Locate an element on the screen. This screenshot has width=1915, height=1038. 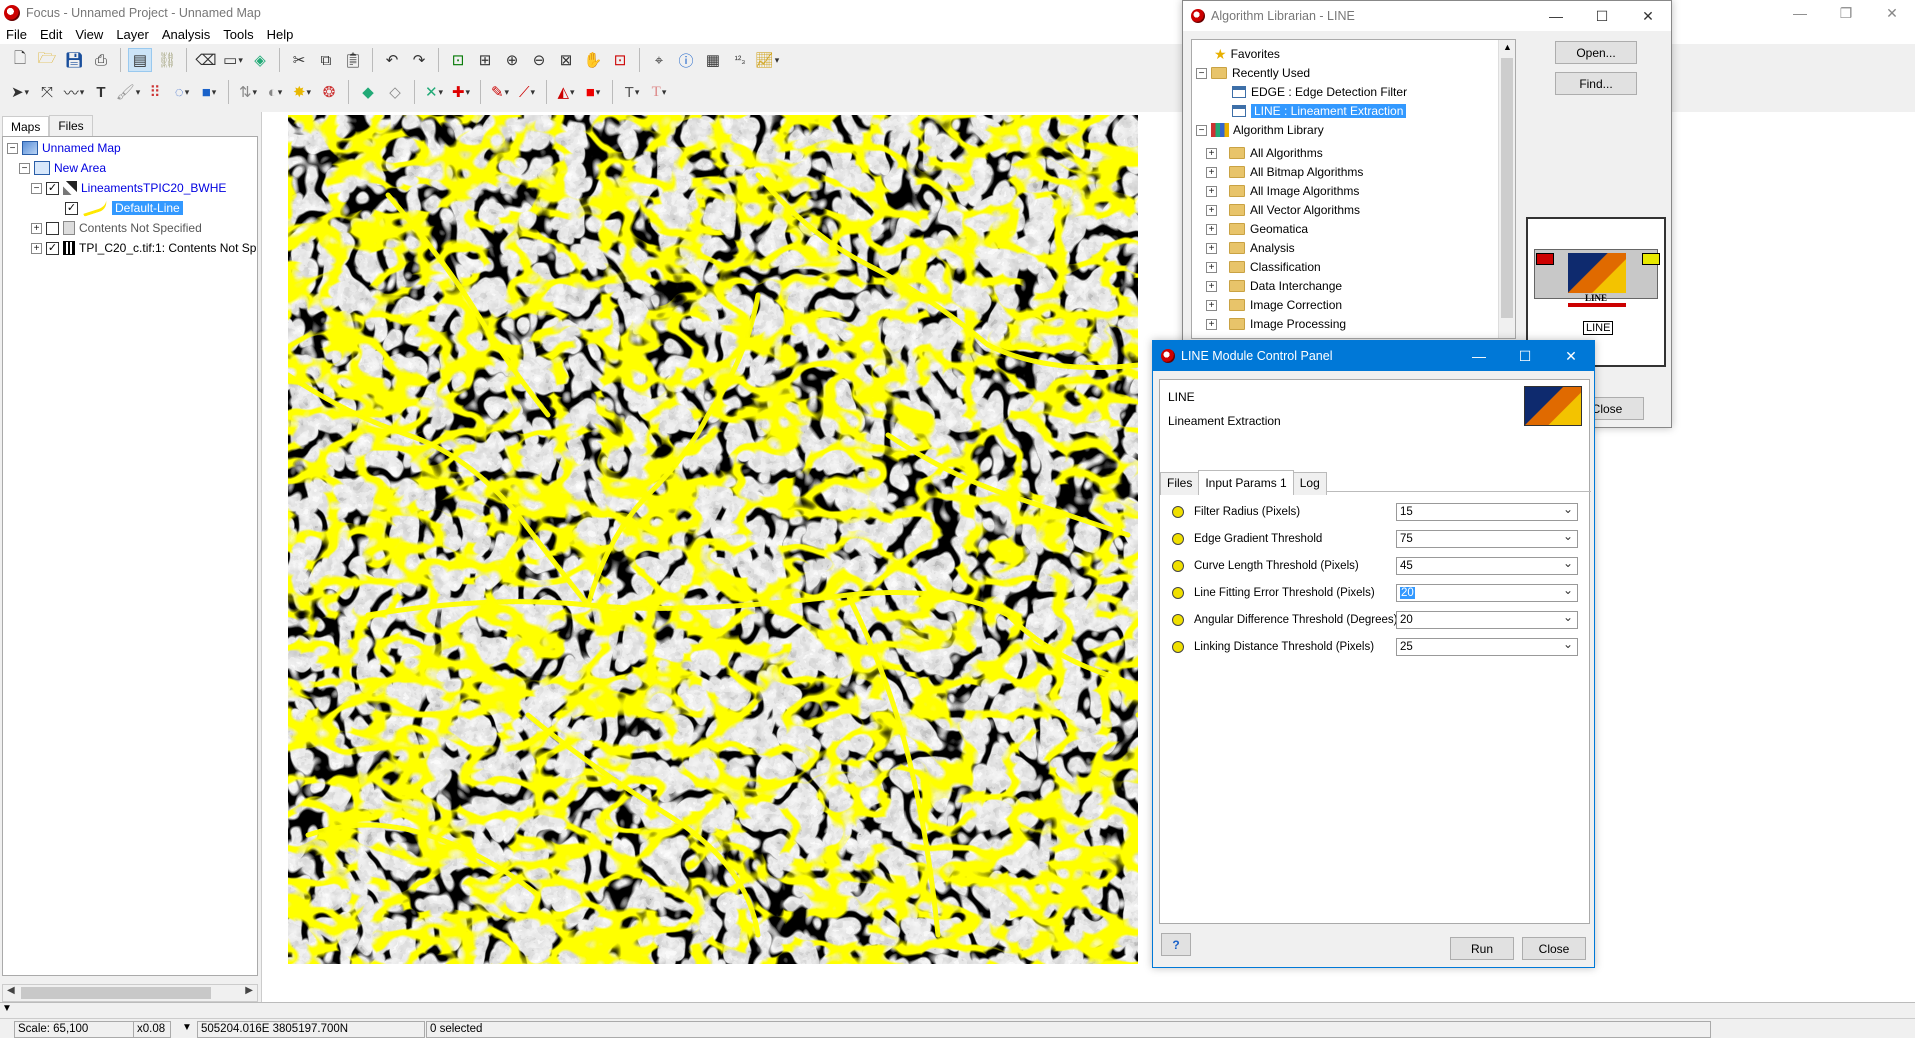
chart-icon: 📈︎ is located at coordinates (767, 60).